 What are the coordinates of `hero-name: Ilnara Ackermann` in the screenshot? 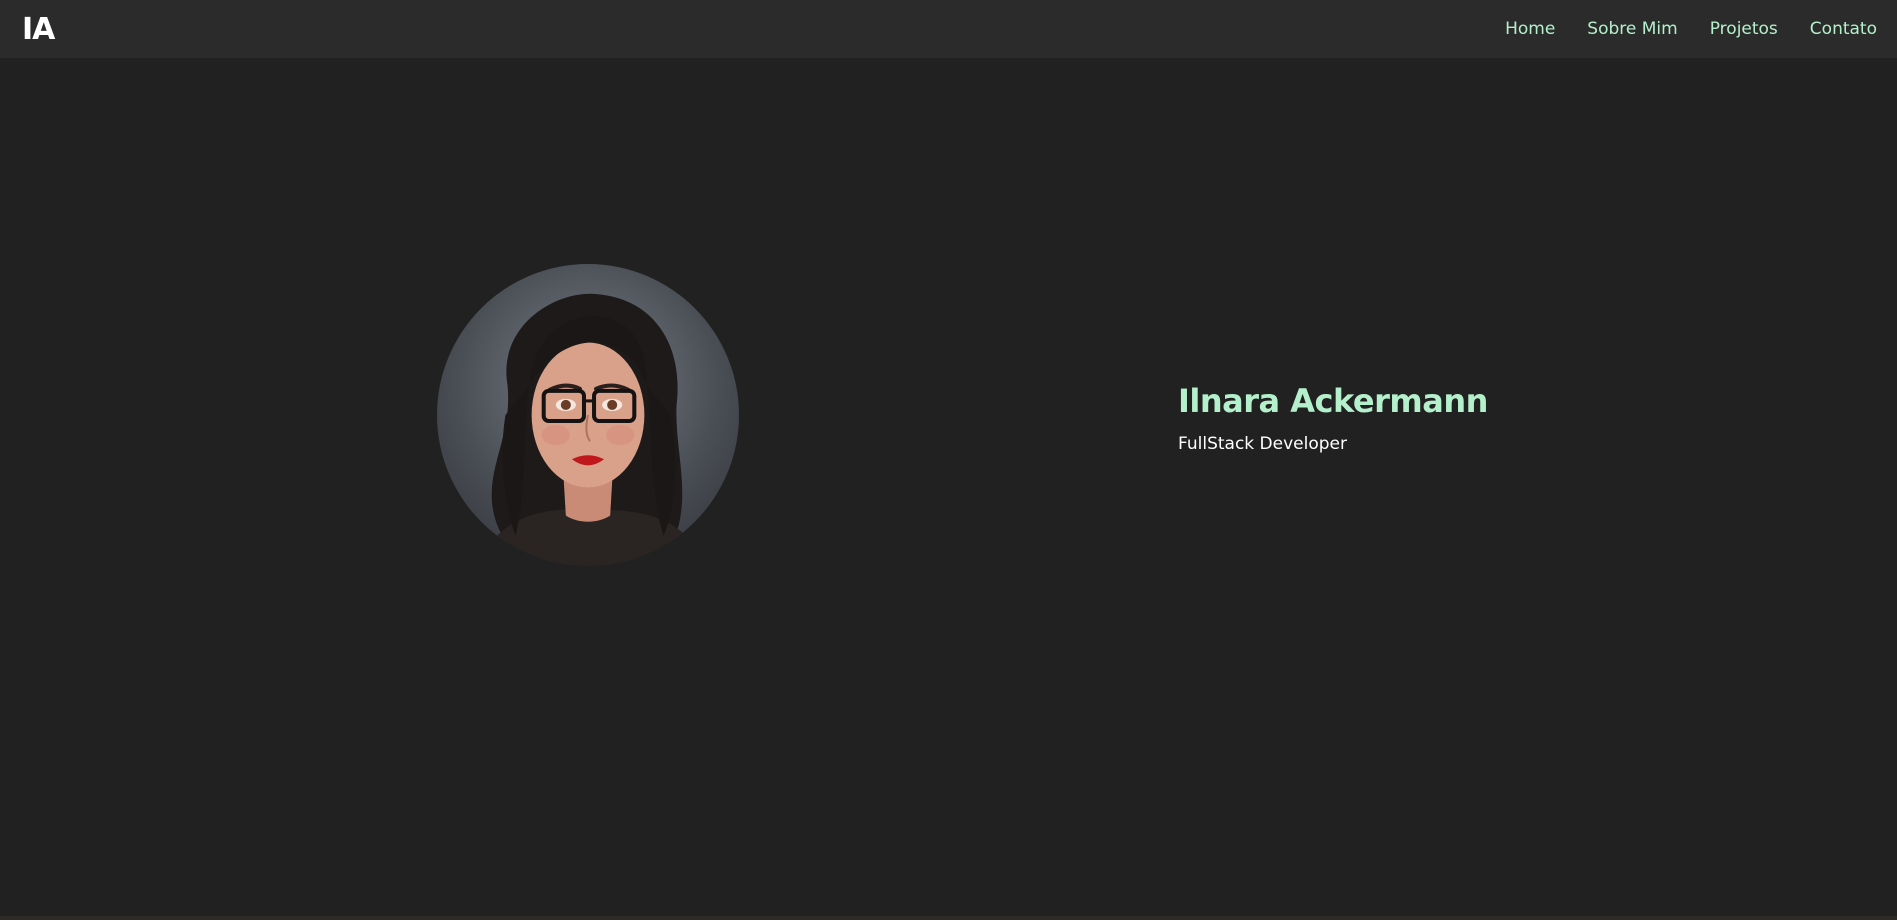 It's located at (1333, 401).